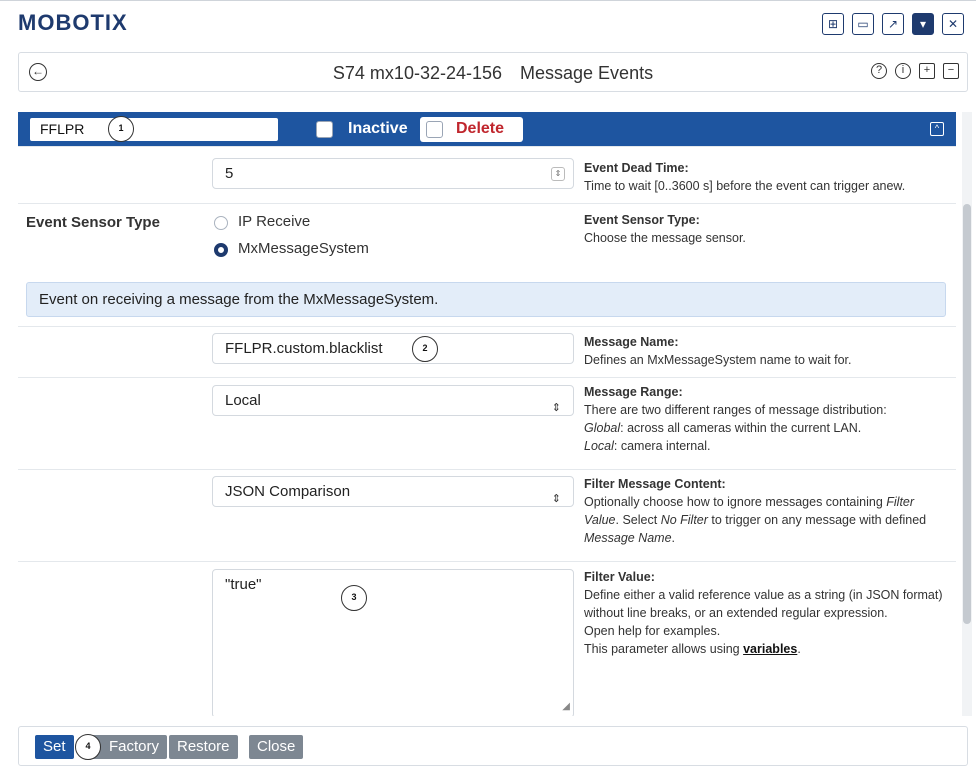 Image resolution: width=976 pixels, height=774 pixels. What do you see at coordinates (221, 223) in the screenshot?
I see `radio-ip-receive` at bounding box center [221, 223].